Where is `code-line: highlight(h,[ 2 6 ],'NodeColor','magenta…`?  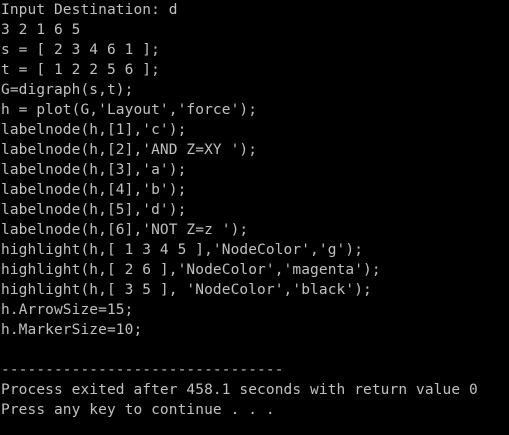 code-line: highlight(h,[ 2 6 ],'NodeColor','magenta… is located at coordinates (191, 270).